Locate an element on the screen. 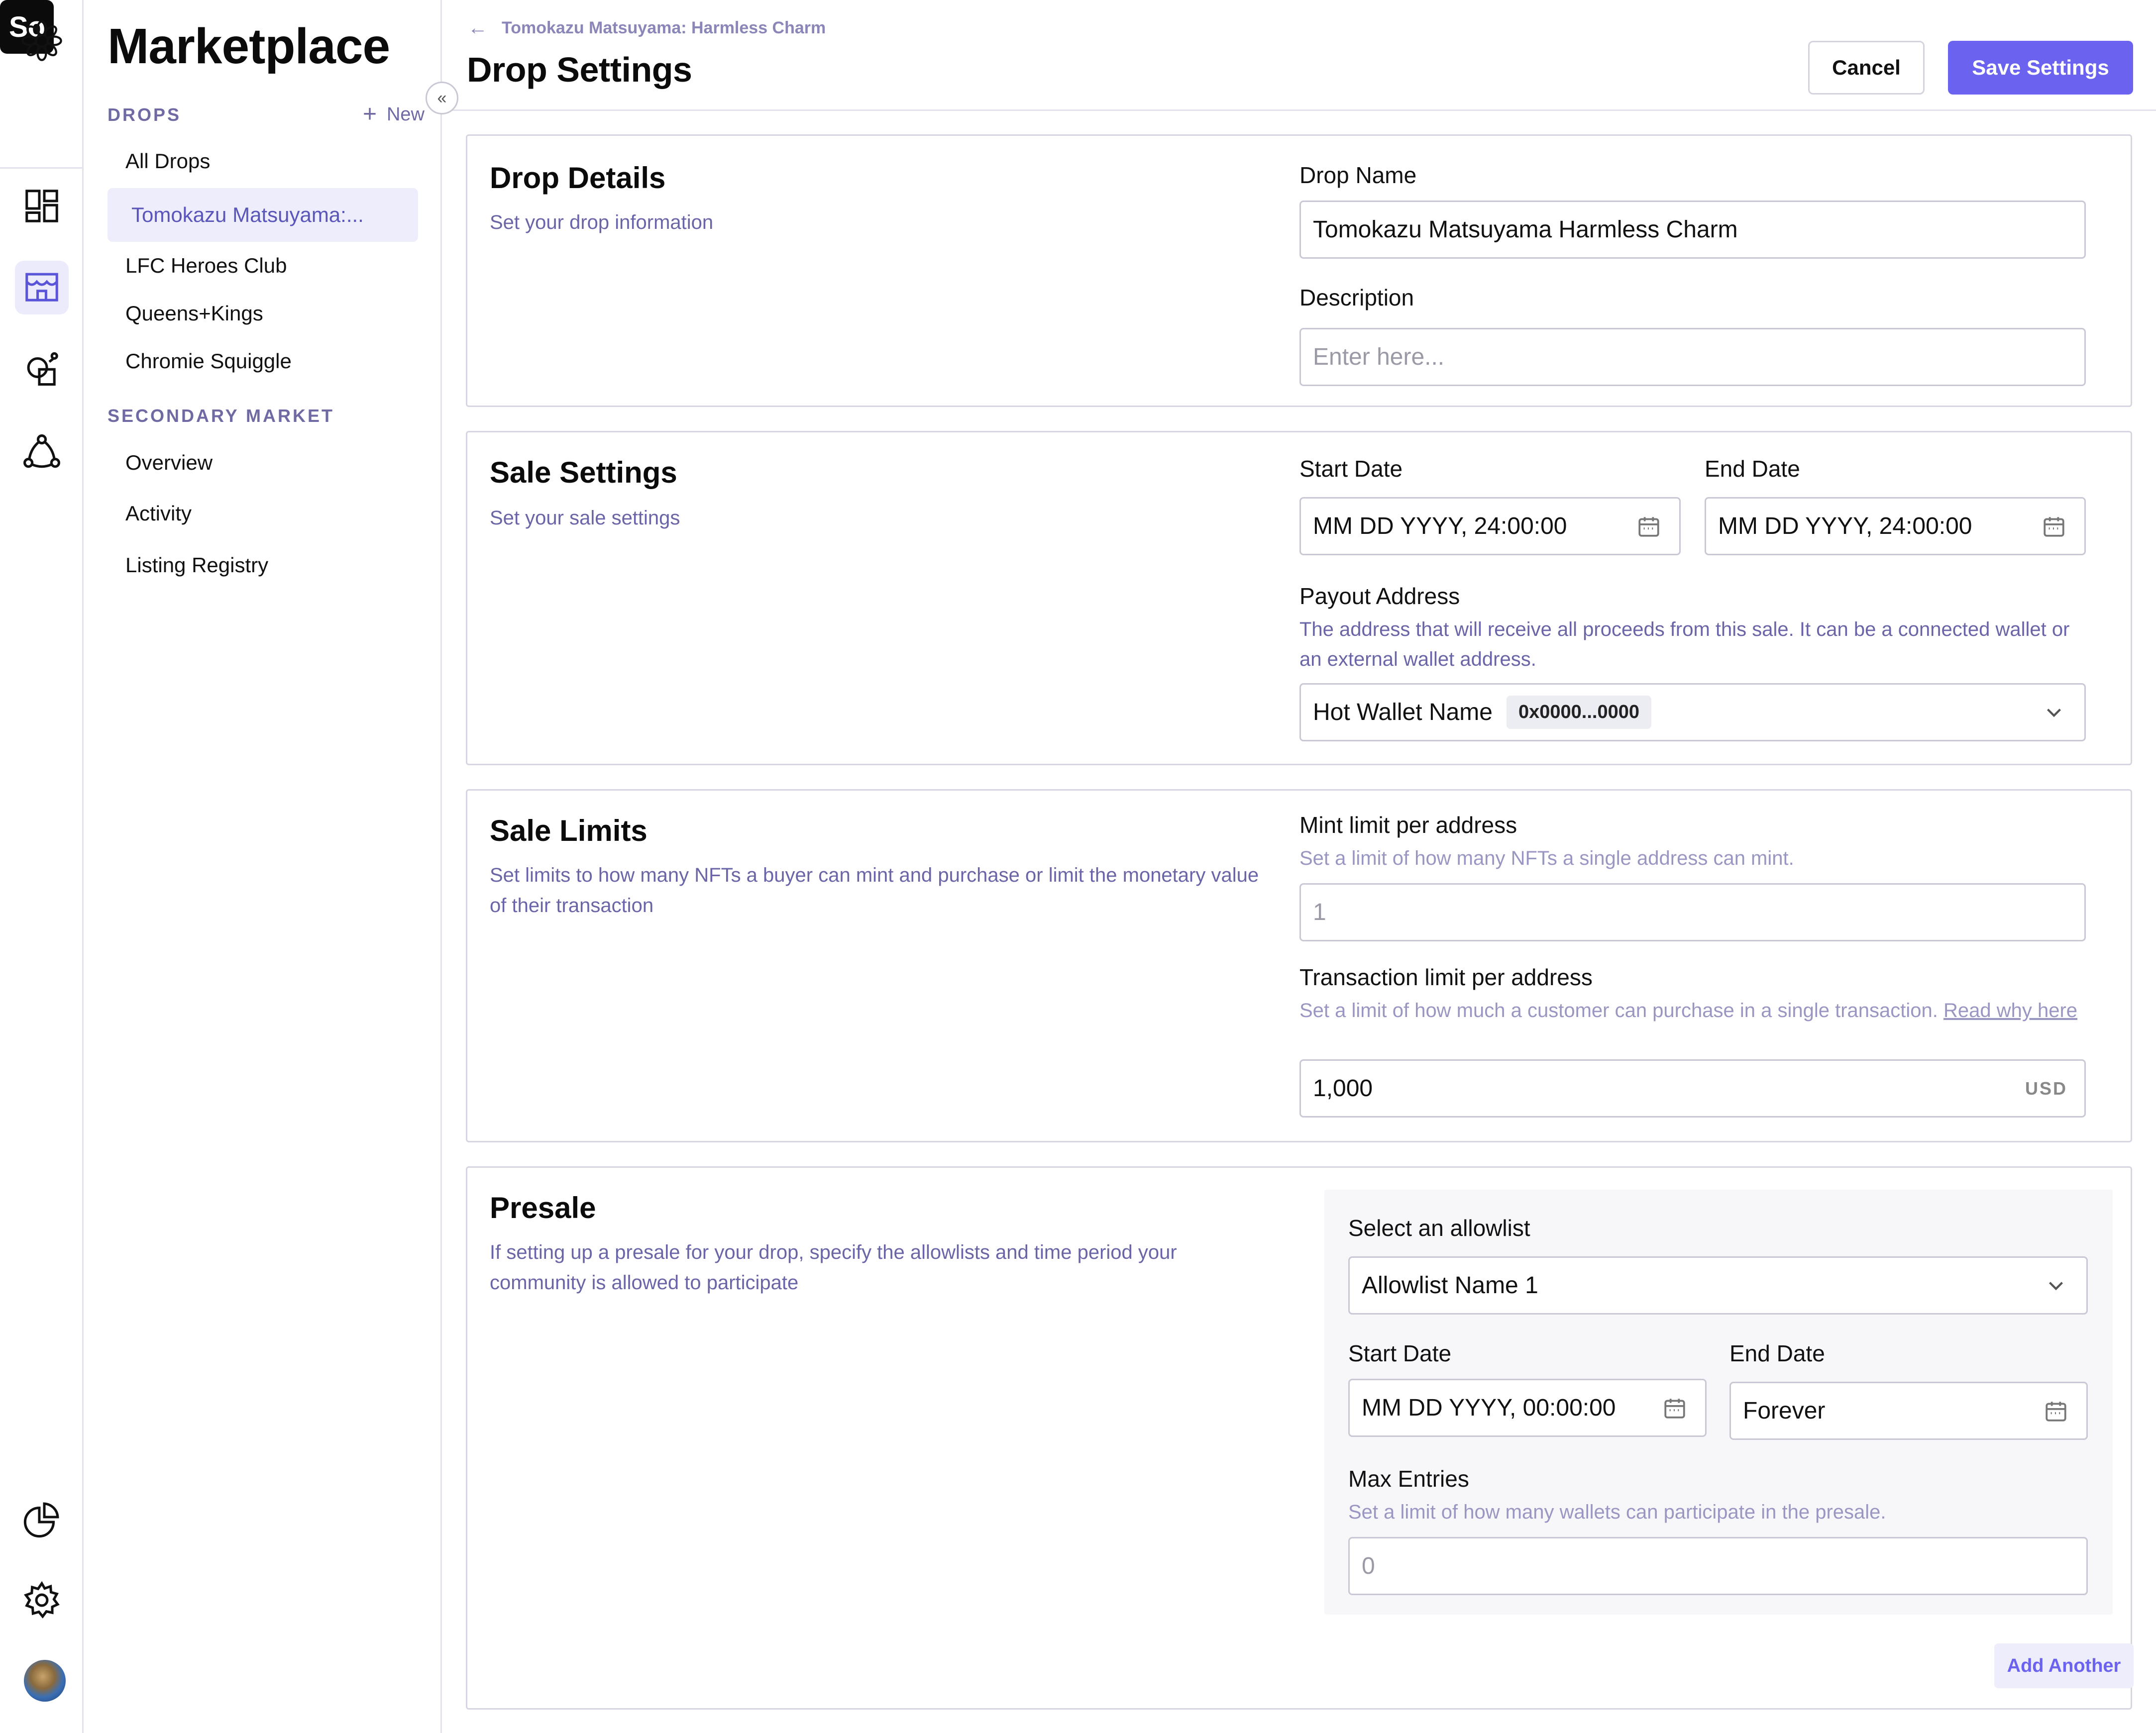 This screenshot has height=1733, width=2156. drop-details-desc: Set your drop information is located at coordinates (602, 222).